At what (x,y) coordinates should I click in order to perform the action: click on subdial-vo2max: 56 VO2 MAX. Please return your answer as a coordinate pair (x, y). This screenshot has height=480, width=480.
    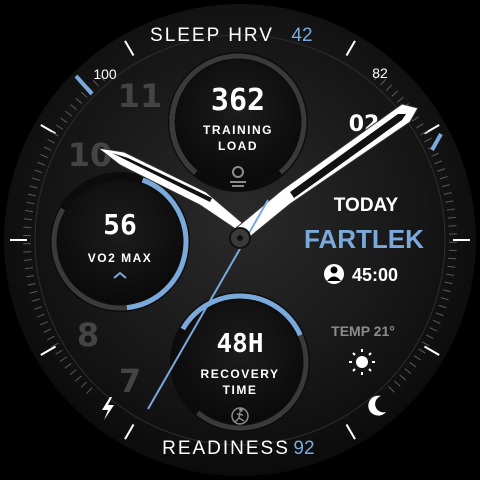
    Looking at the image, I should click on (120, 242).